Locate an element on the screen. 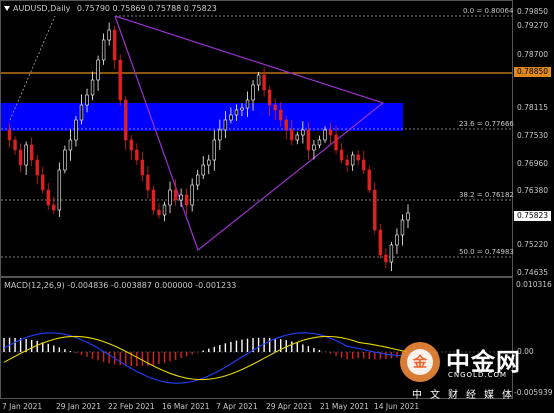 Image resolution: width=554 pixels, height=413 pixels. watermark: 金 中金网 CNGOLD.COM 中文财经媒体 is located at coordinates (473, 371).